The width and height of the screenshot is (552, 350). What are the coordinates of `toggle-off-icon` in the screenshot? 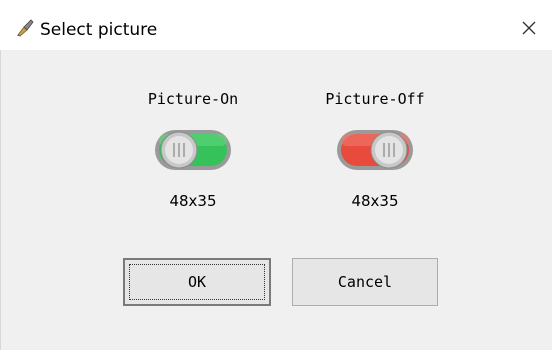 It's located at (375, 150).